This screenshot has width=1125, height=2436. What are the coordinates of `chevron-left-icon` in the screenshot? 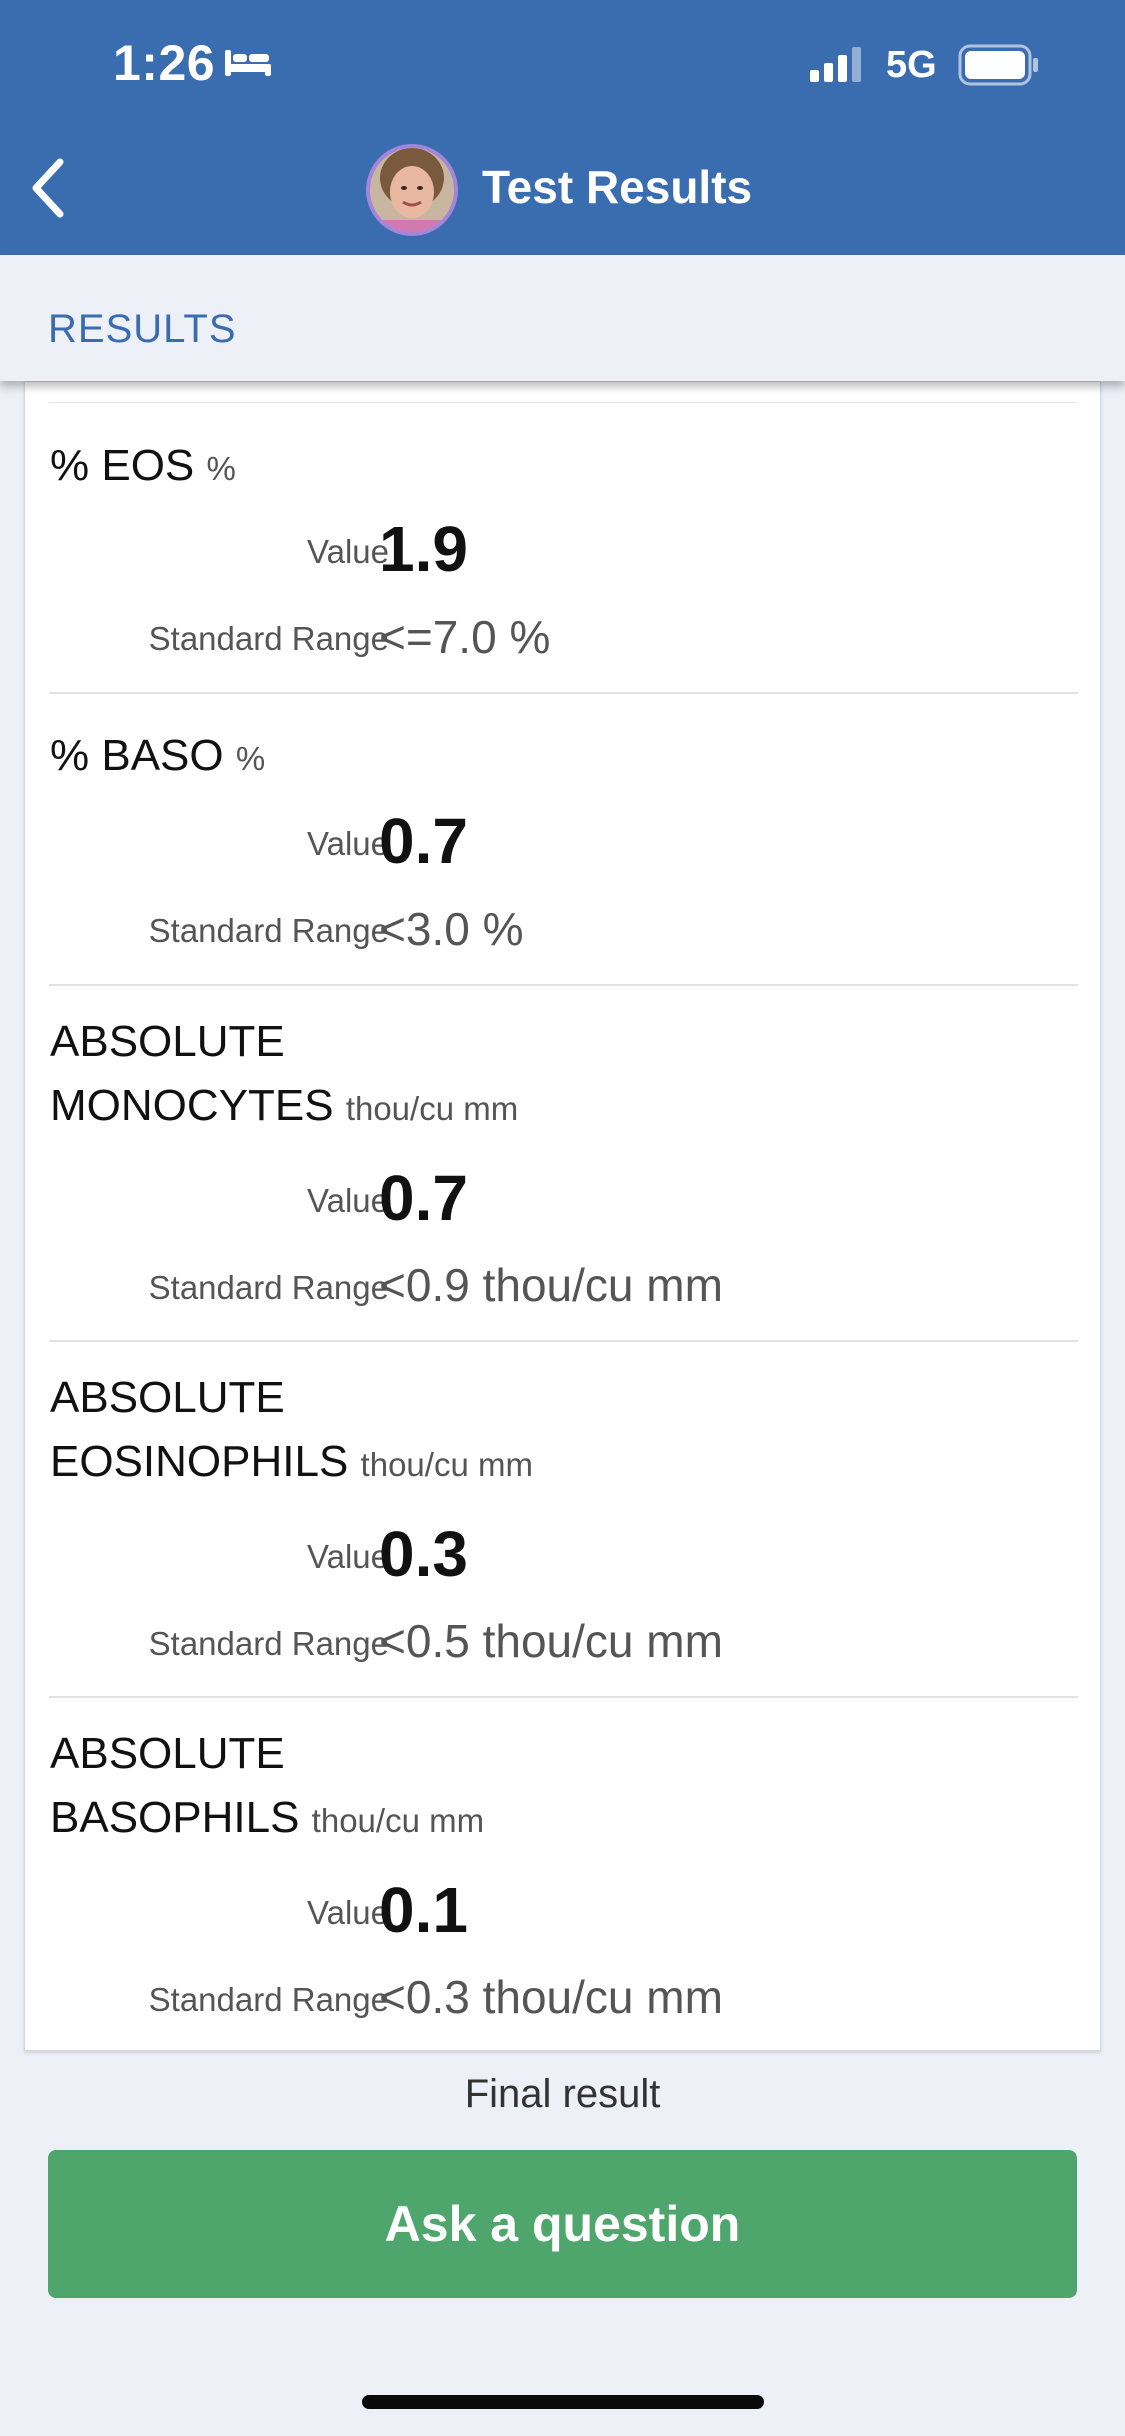 It's located at (48, 190).